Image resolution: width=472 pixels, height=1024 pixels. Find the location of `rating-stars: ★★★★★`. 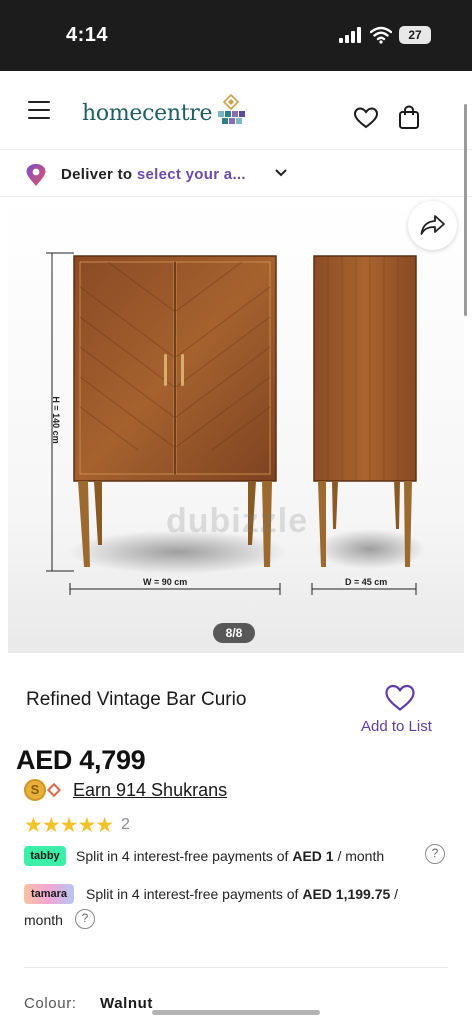

rating-stars: ★★★★★ is located at coordinates (69, 825).